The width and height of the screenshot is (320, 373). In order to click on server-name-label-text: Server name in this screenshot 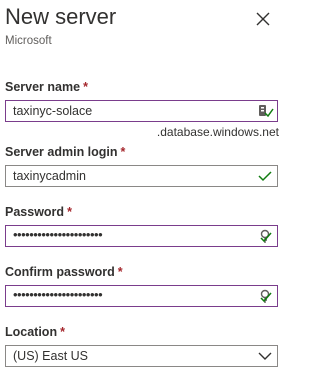, I will do `click(43, 87)`.